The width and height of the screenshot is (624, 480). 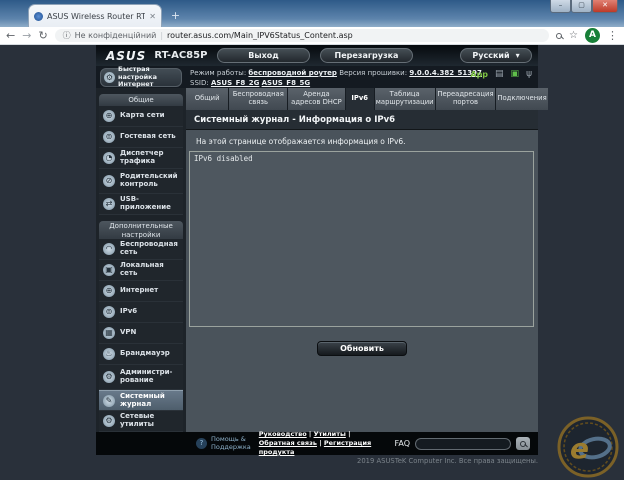 What do you see at coordinates (175, 16) in the screenshot?
I see `new-tab-button: +` at bounding box center [175, 16].